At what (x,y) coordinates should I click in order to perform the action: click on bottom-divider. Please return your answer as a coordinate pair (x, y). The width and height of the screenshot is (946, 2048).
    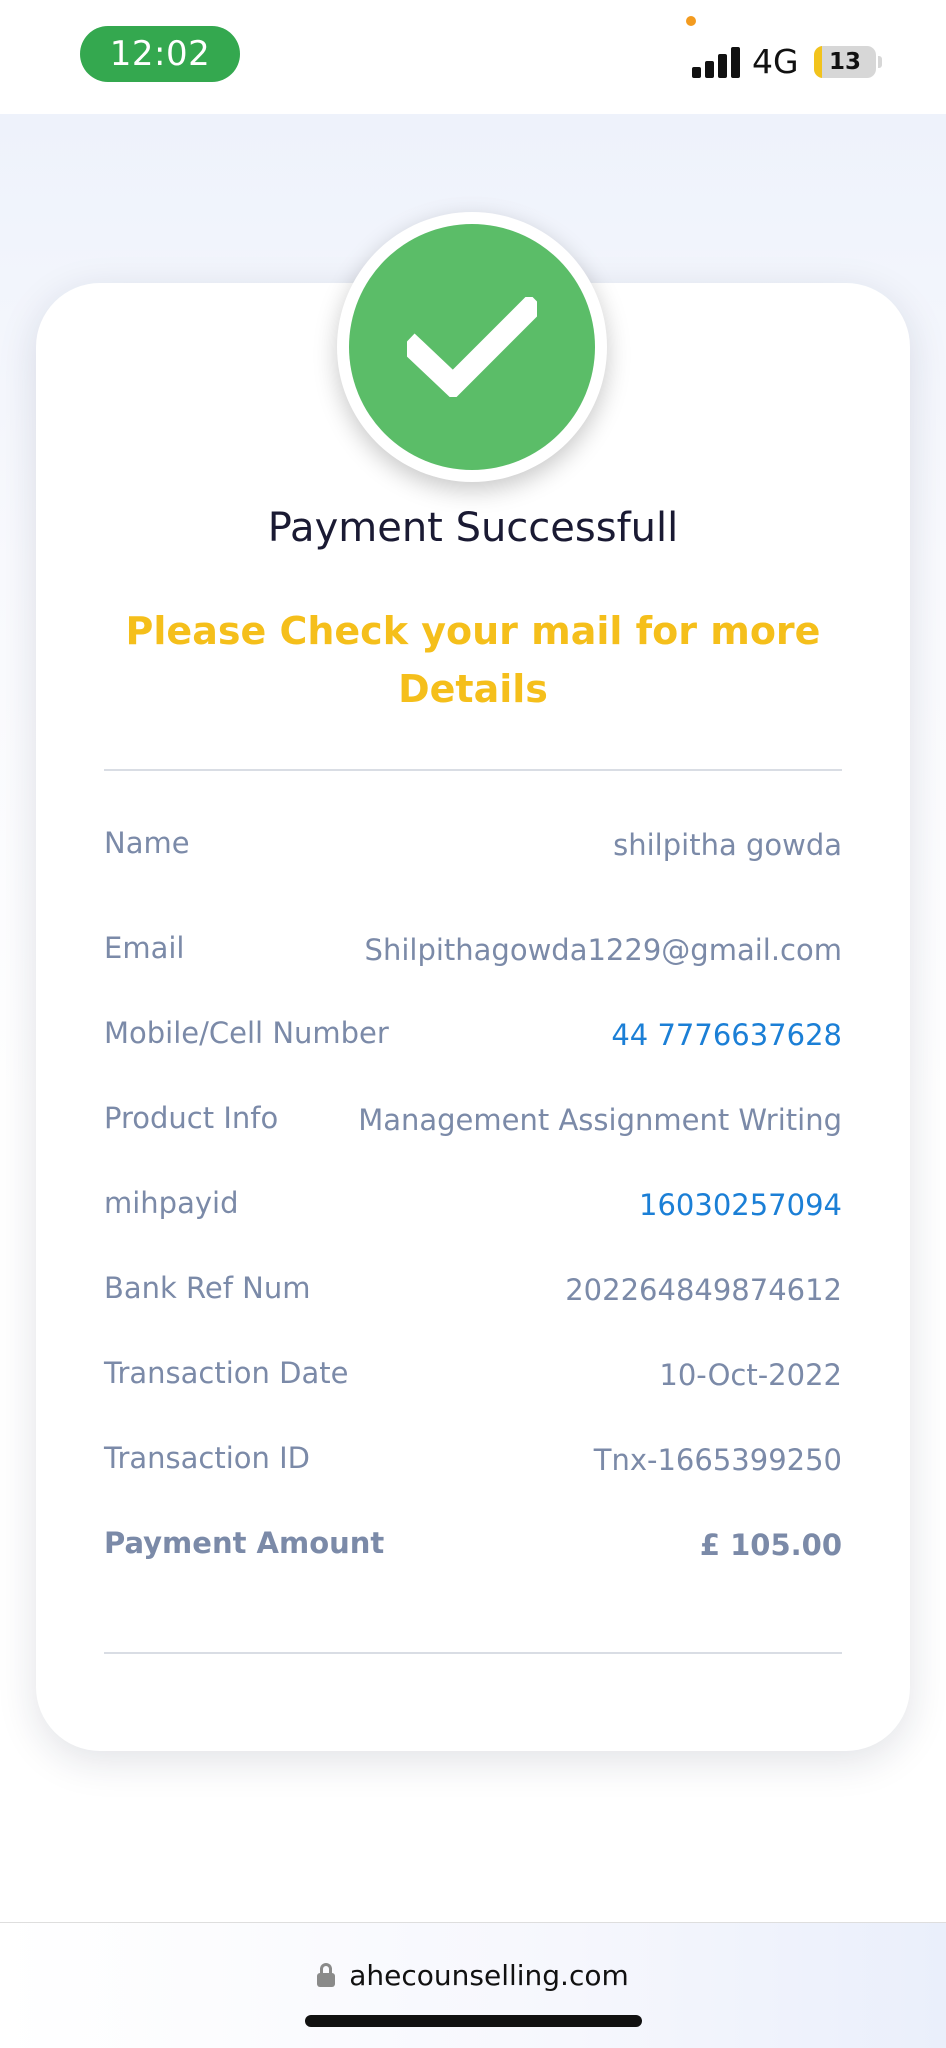
    Looking at the image, I should click on (473, 1653).